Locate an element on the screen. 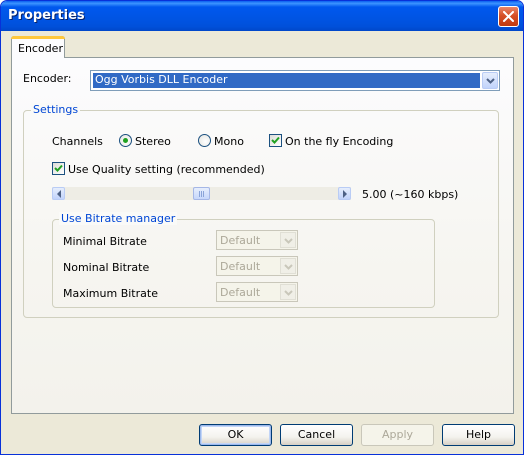  bitrate-manager-title: Use Bitrate manager is located at coordinates (118, 218).